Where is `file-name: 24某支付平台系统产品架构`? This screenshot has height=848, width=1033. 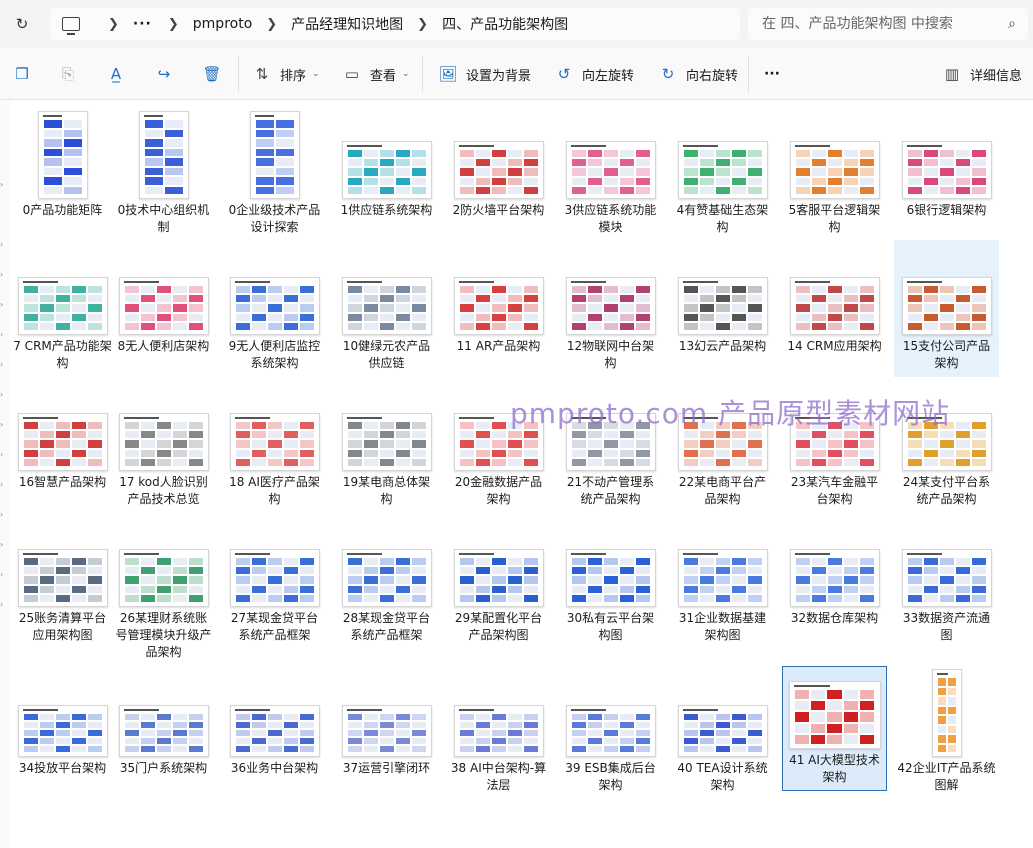 file-name: 24某支付平台系统产品架构 is located at coordinates (946, 490).